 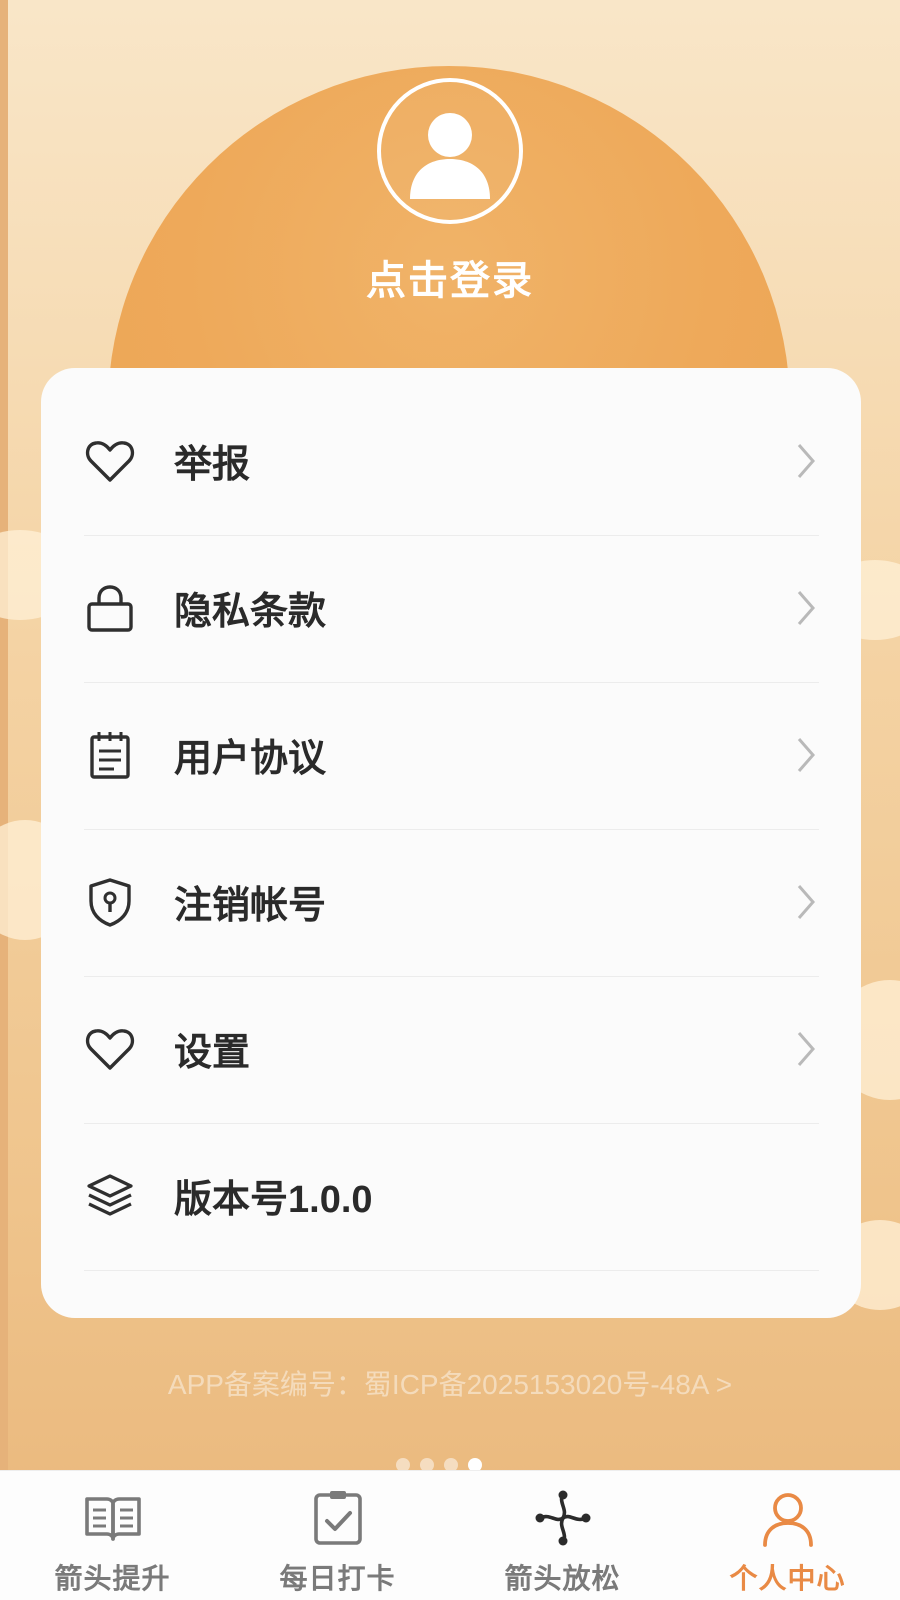 What do you see at coordinates (451, 461) in the screenshot?
I see `menu-item-report: 举报` at bounding box center [451, 461].